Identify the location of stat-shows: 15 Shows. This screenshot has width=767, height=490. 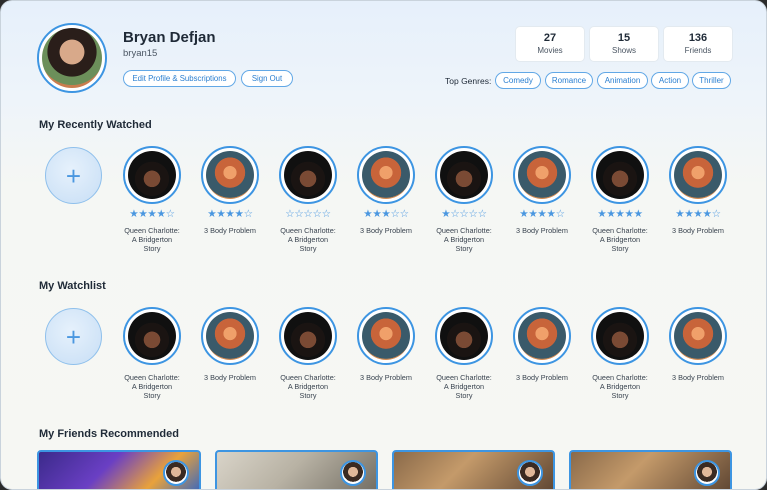
(624, 44).